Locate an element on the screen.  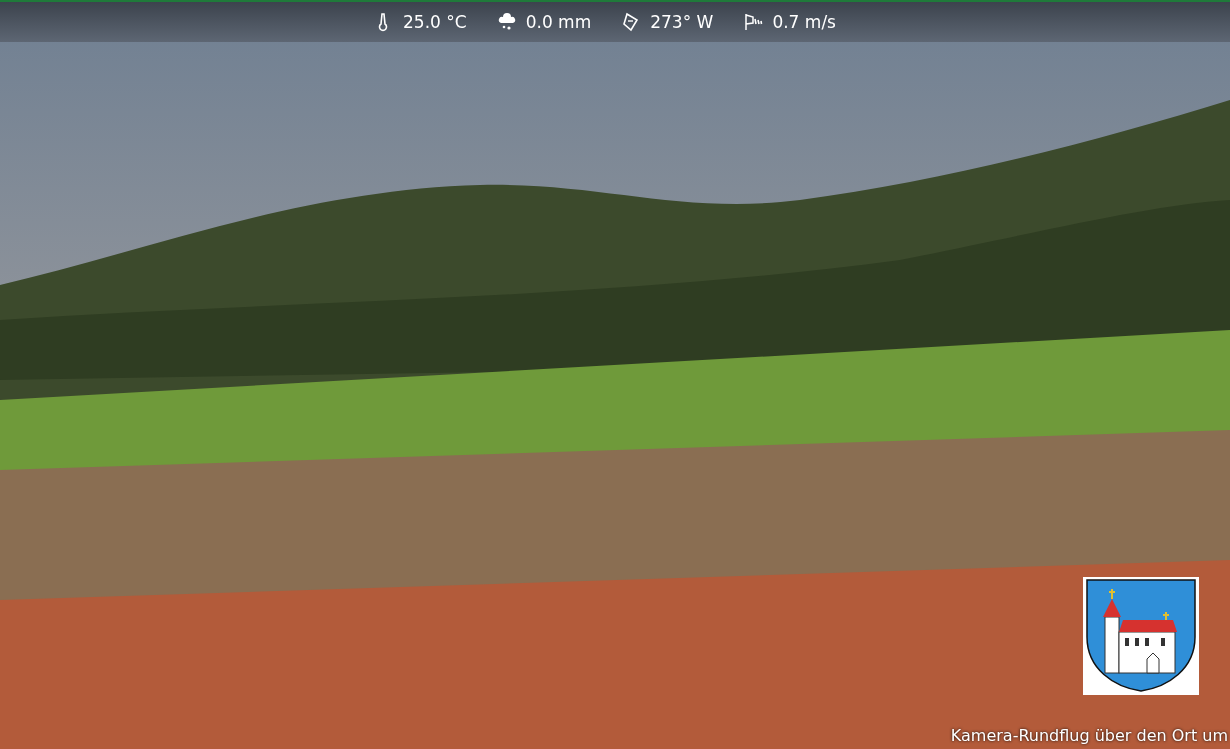
windsock-icon is located at coordinates (753, 22).